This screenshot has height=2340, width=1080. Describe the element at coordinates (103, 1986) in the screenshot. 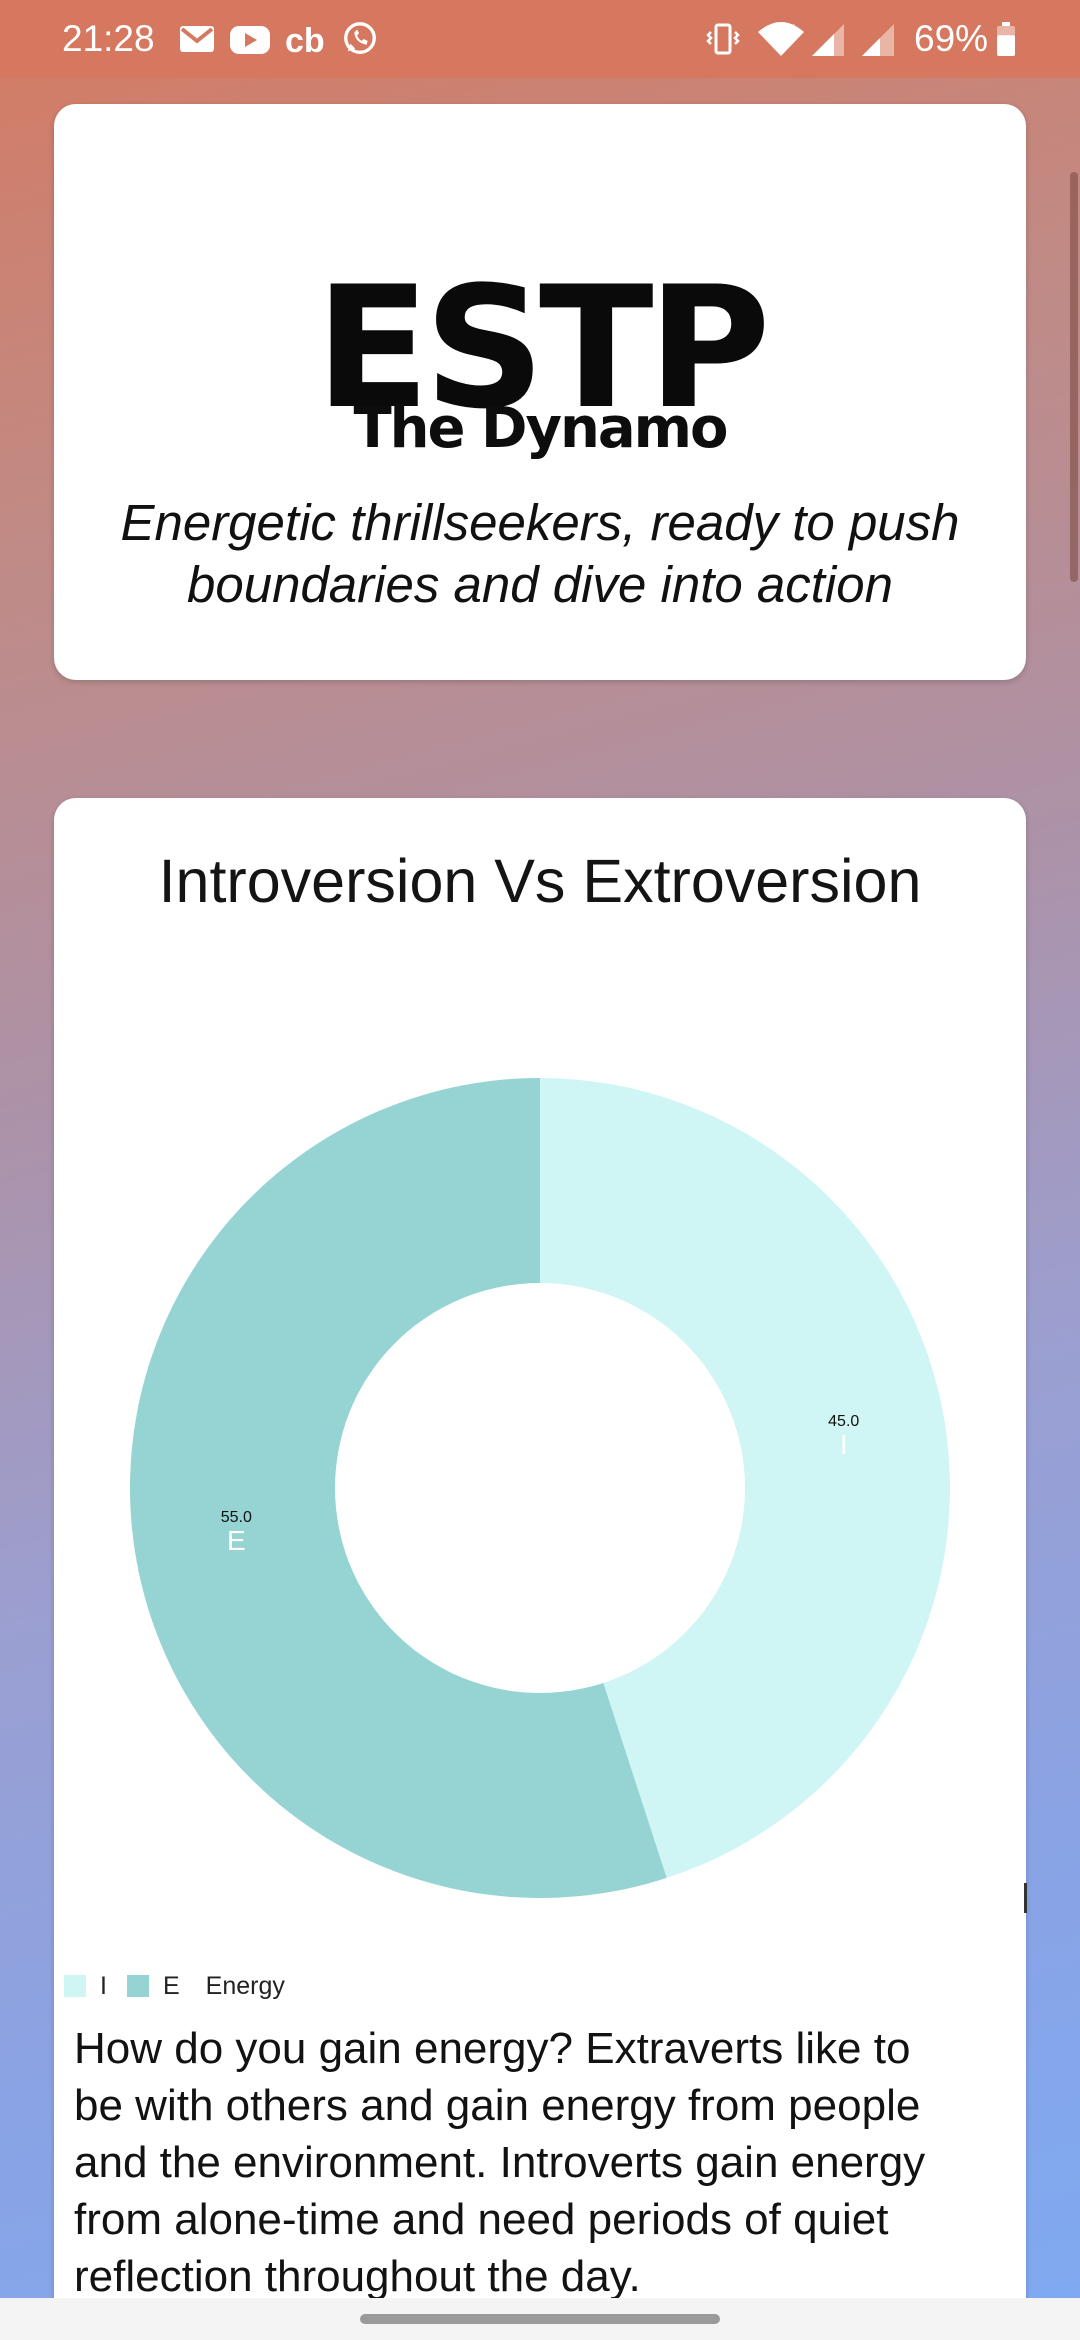

I see `legend-label-i: I` at that location.